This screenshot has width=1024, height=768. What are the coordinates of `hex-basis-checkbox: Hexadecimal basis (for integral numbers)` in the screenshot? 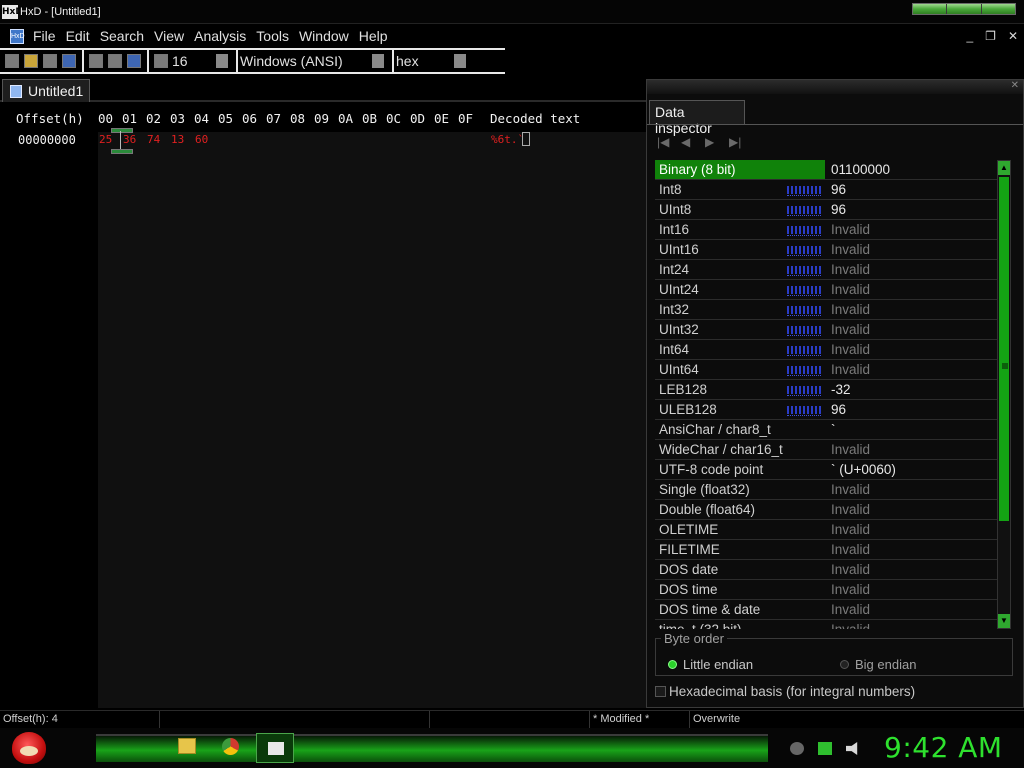 It's located at (785, 691).